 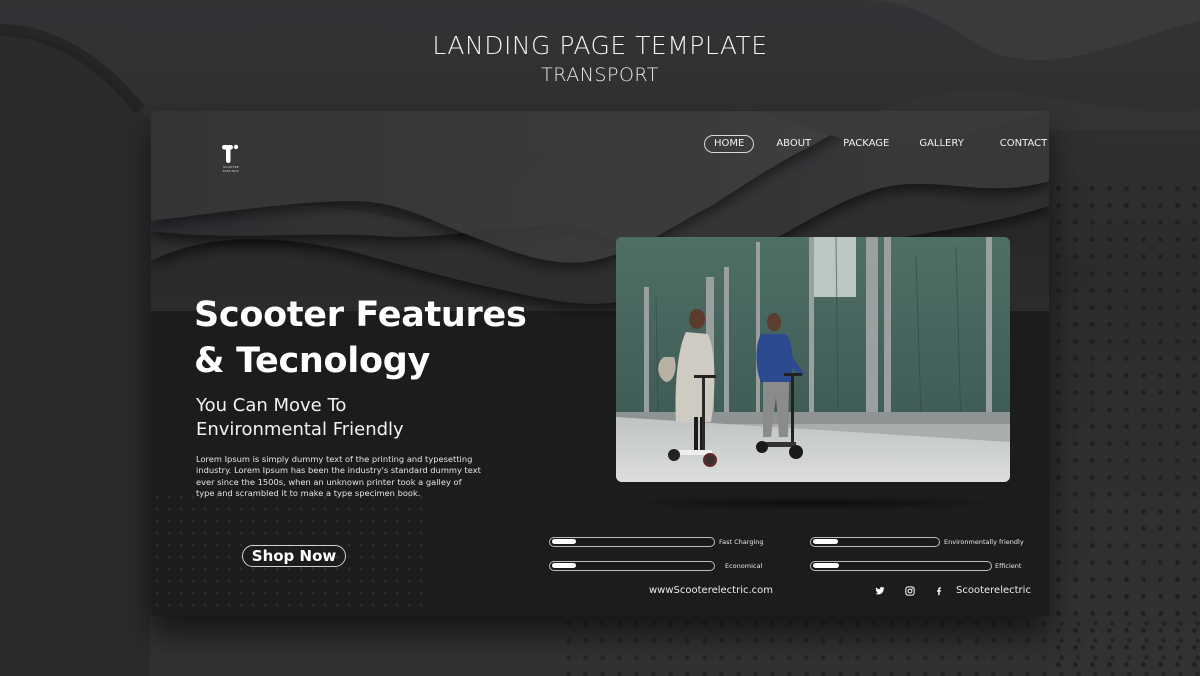 I want to click on scooter-riders-illustration, so click(x=813, y=359).